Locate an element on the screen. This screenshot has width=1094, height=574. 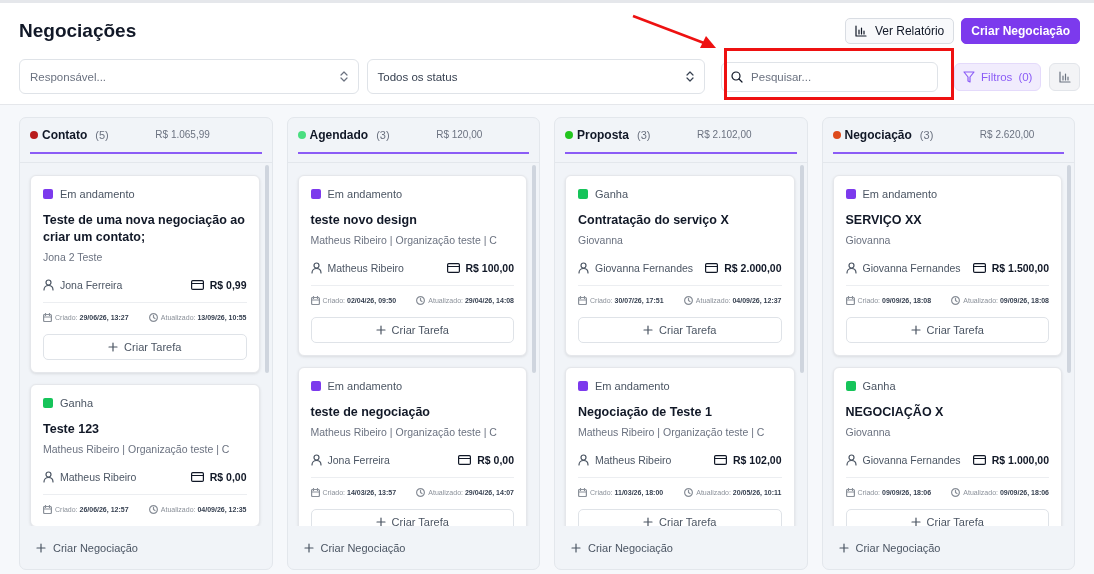
filter-icon is located at coordinates (969, 76).